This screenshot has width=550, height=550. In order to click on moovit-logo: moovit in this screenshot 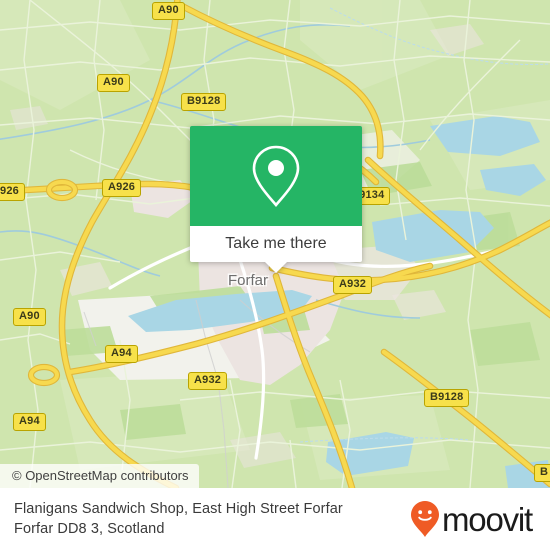, I will do `click(473, 519)`.